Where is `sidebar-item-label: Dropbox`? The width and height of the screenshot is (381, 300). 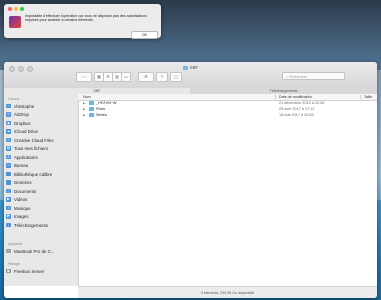 sidebar-item-label: Dropbox is located at coordinates (22, 123).